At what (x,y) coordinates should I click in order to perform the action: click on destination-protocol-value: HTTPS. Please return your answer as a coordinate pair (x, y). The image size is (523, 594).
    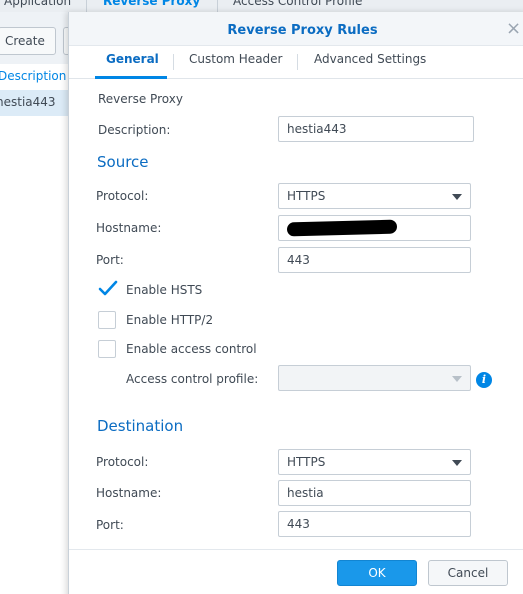
    Looking at the image, I should click on (306, 462).